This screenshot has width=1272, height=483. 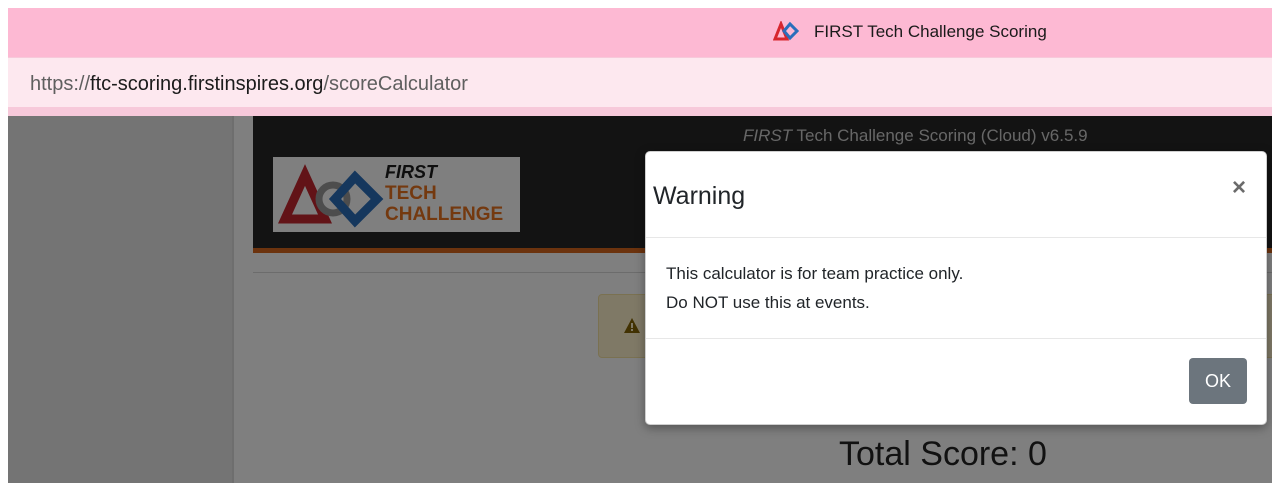 What do you see at coordinates (1239, 188) in the screenshot?
I see `close-icon: ×` at bounding box center [1239, 188].